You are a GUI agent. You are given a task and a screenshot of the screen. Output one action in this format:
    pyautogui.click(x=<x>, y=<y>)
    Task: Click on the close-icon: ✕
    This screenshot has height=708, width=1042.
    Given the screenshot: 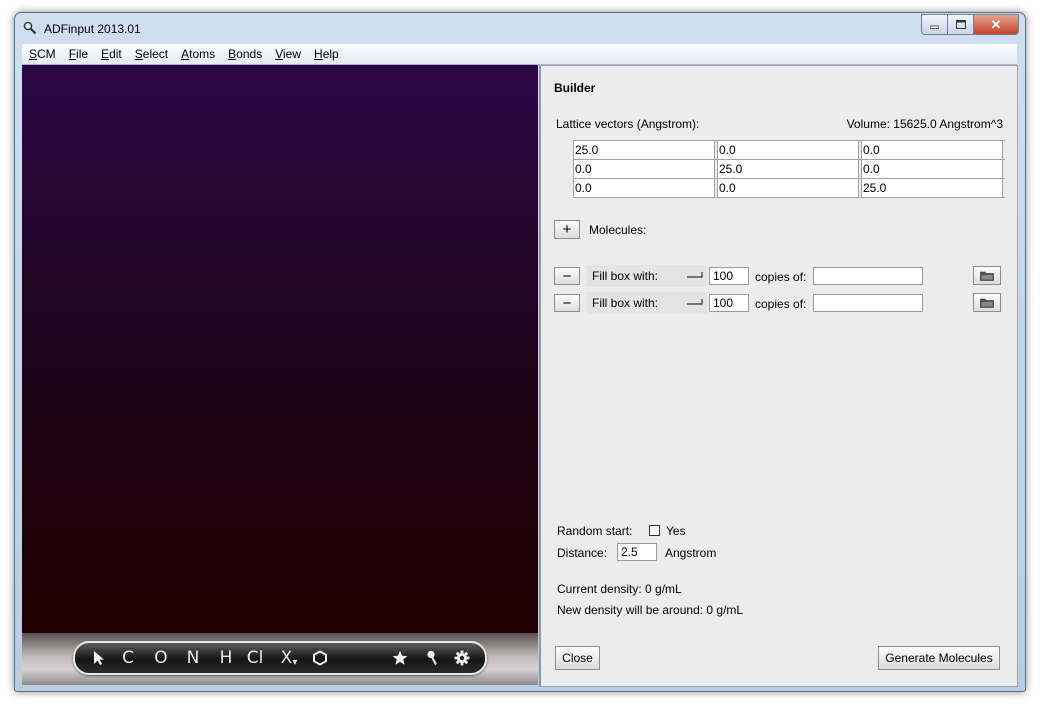 What is the action you would take?
    pyautogui.click(x=996, y=24)
    